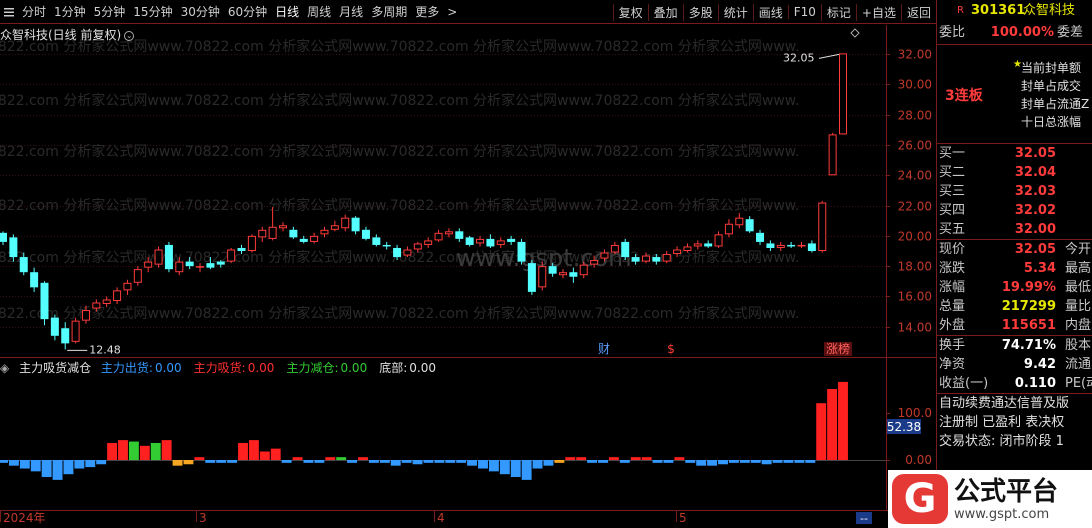 Image resolution: width=1092 pixels, height=528 pixels. I want to click on fundamental-label: 收益(一), so click(964, 383).